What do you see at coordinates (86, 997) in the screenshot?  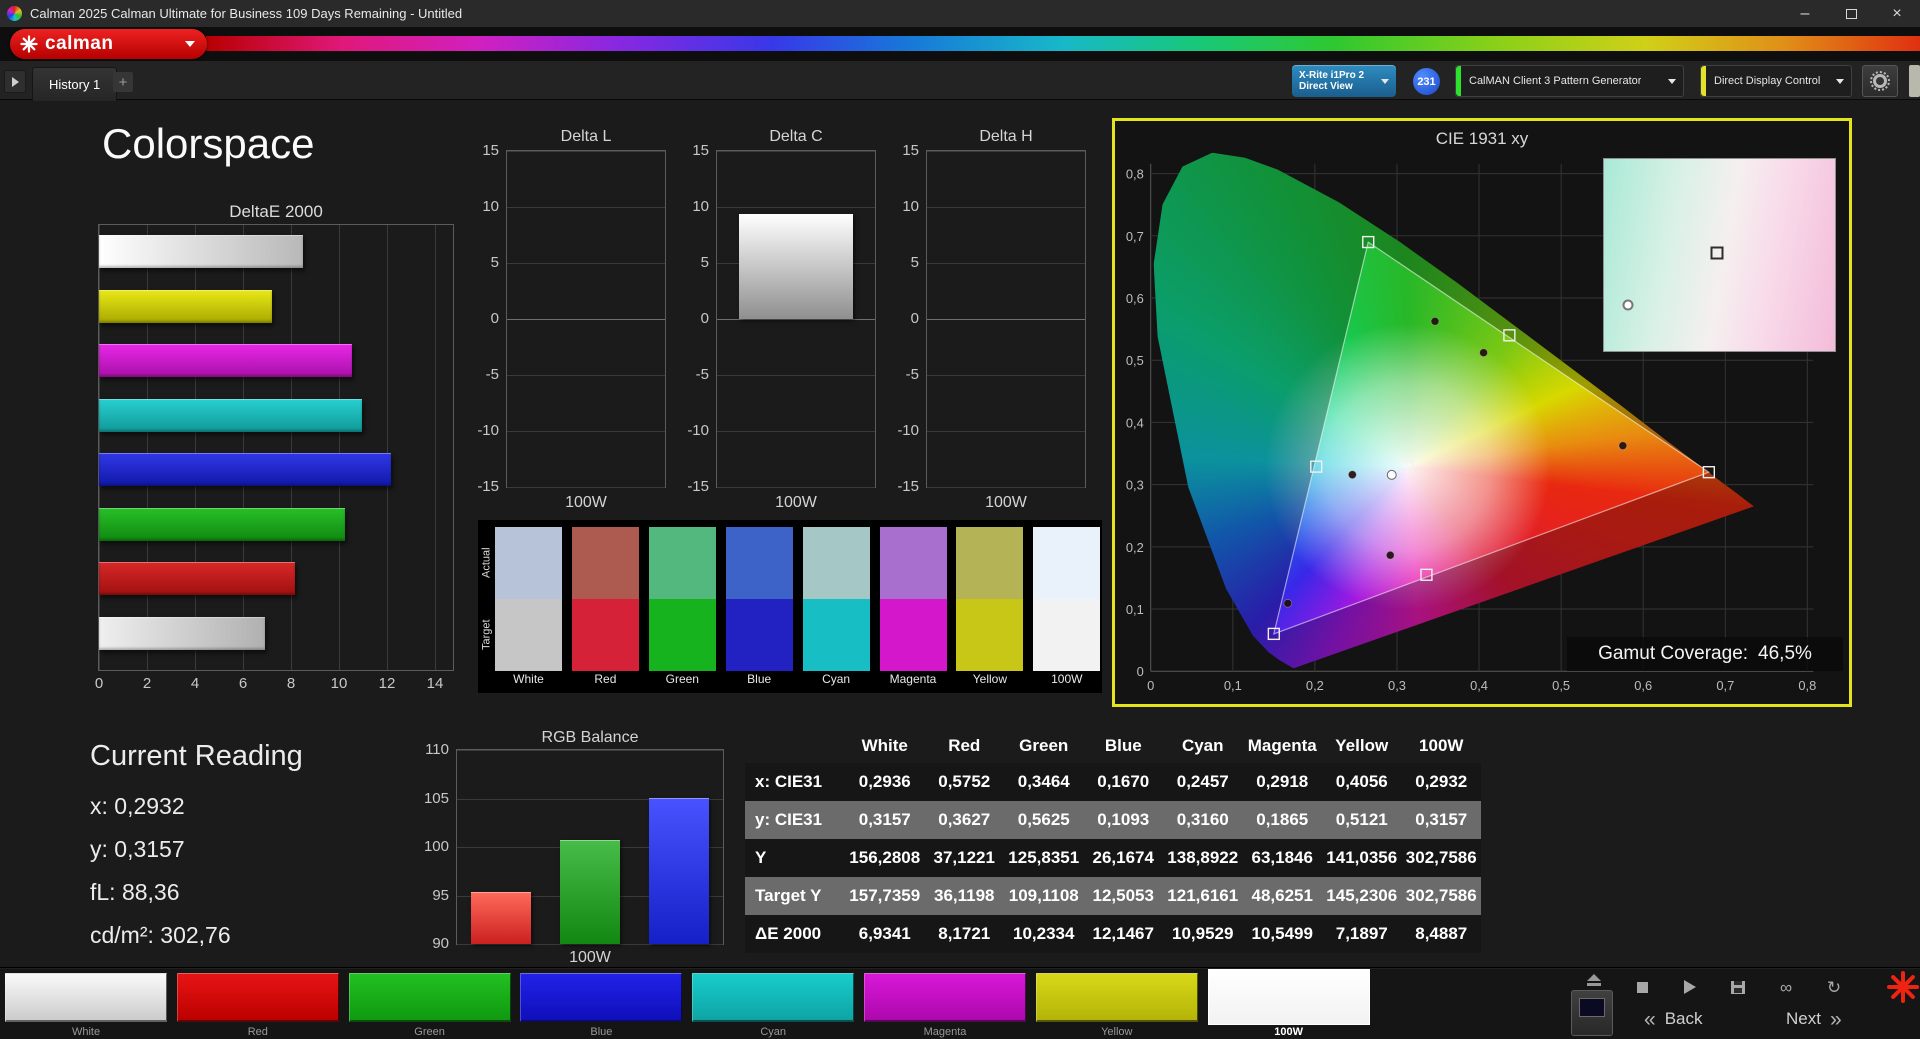 I see `patch-button-white` at bounding box center [86, 997].